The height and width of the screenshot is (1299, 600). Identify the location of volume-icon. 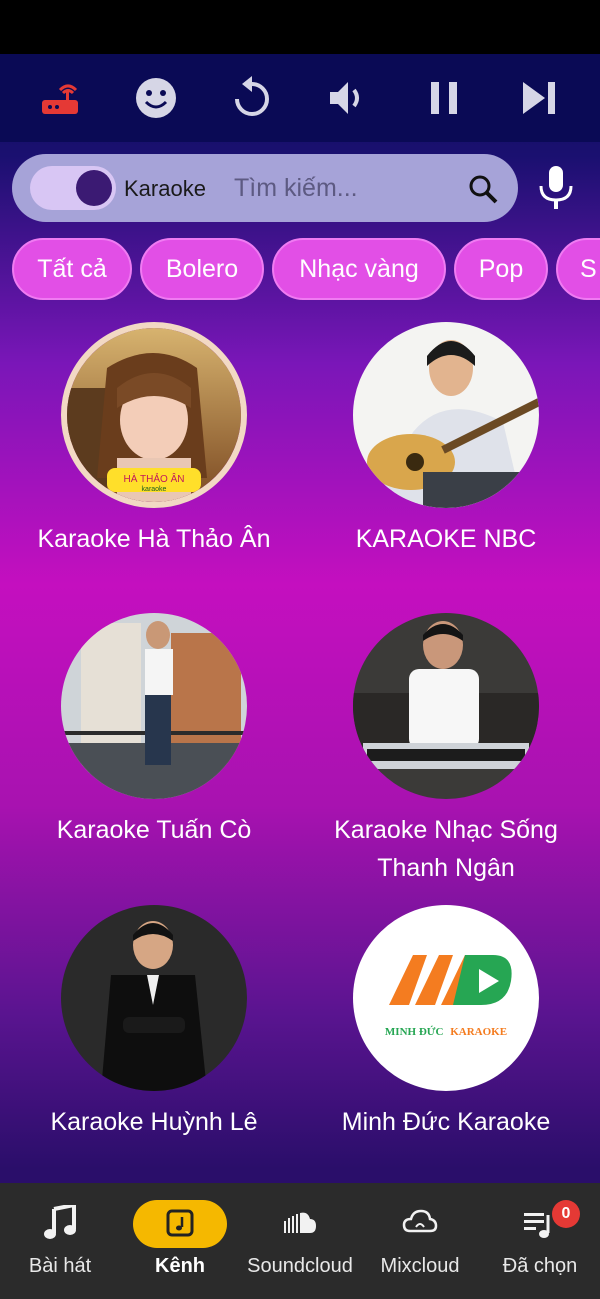
(348, 98).